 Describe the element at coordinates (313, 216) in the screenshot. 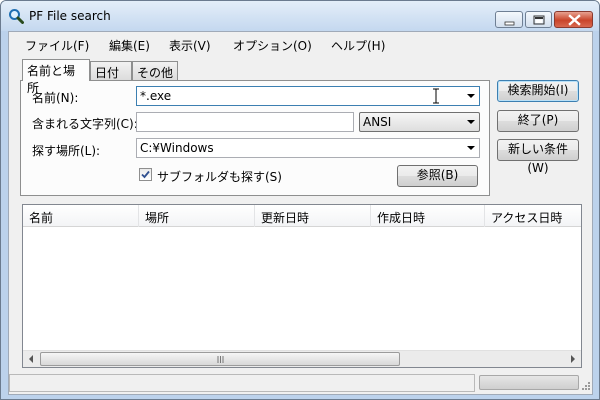

I see `column-header-modified: 更新日時` at that location.